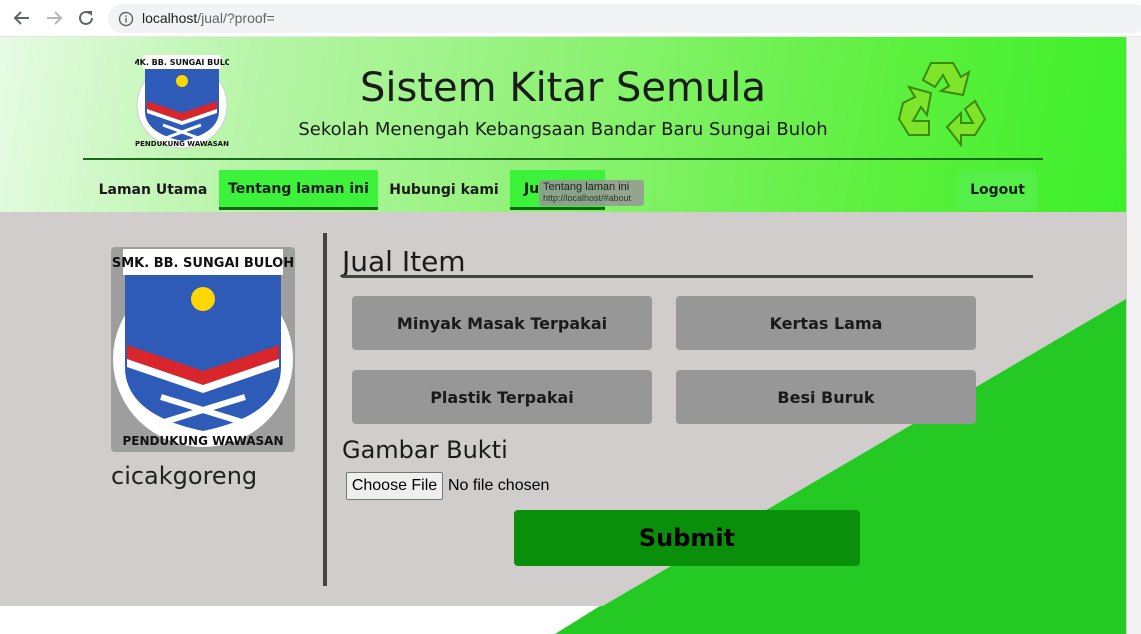 Image resolution: width=1141 pixels, height=634 pixels. I want to click on page-footer-area, so click(563, 620).